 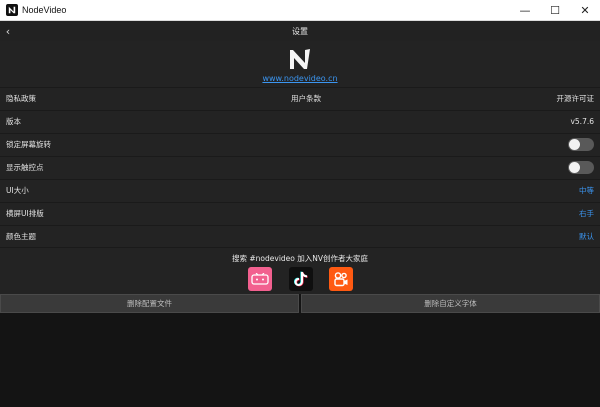 I want to click on show-touch-toggle, so click(x=581, y=167).